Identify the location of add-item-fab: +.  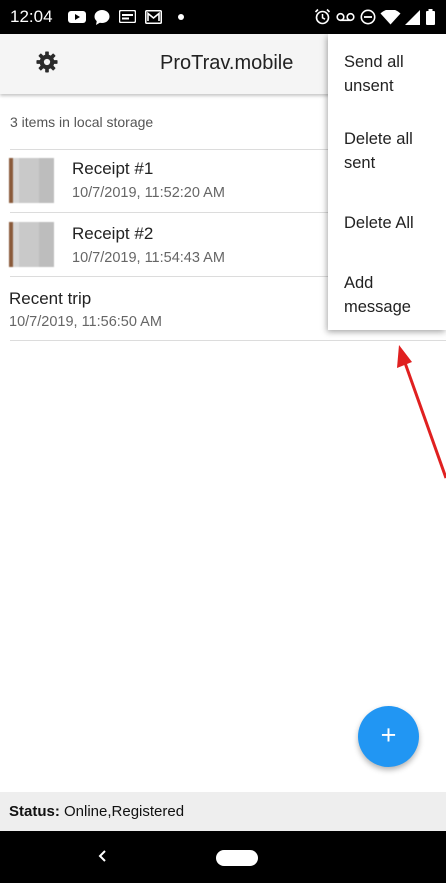
(388, 736).